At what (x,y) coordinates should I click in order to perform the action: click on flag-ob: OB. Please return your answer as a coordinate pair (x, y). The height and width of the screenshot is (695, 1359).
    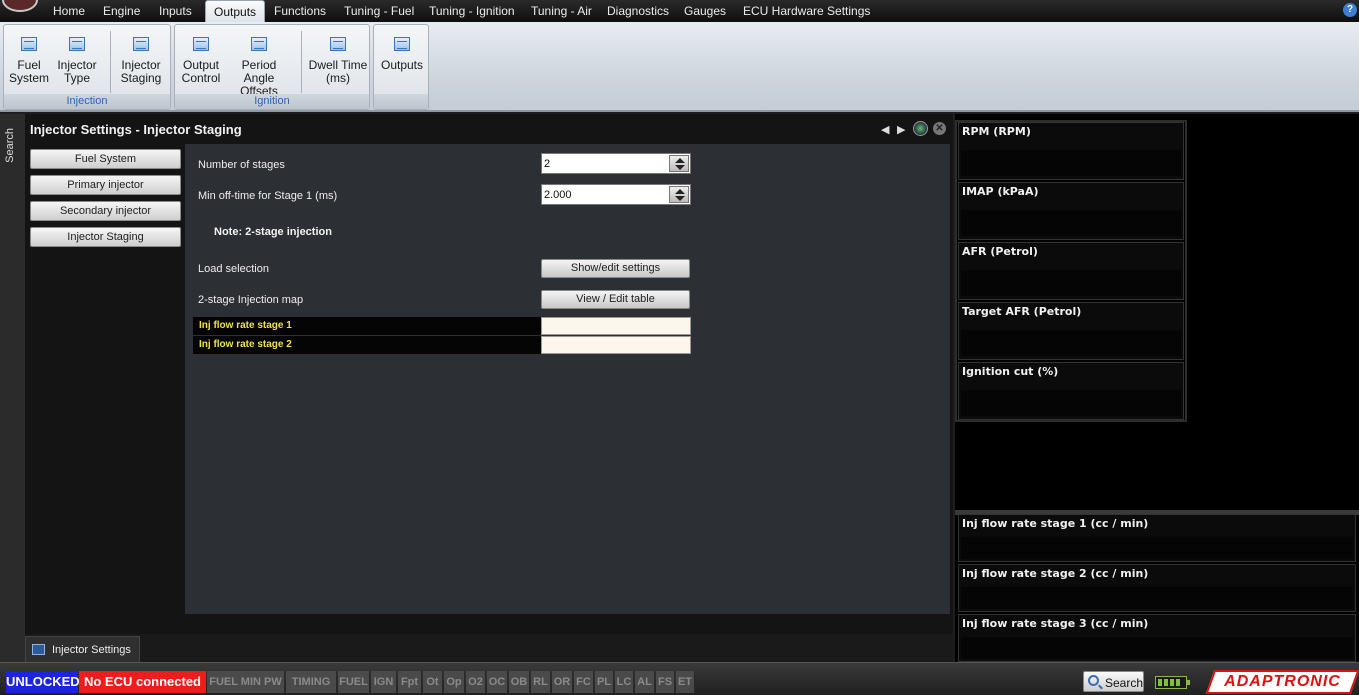
    Looking at the image, I should click on (519, 682).